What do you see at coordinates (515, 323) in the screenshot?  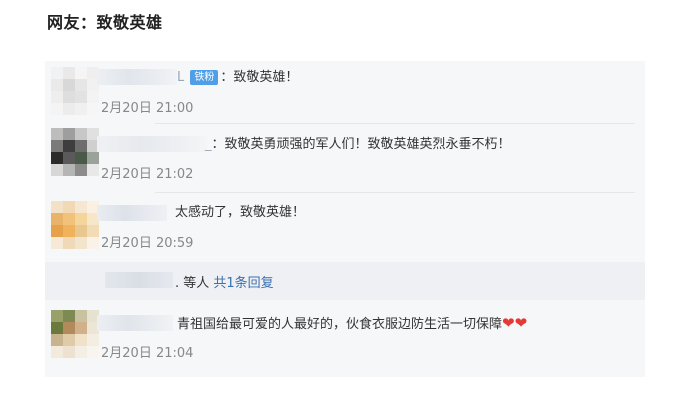 I see `heart-icon: ❤❤` at bounding box center [515, 323].